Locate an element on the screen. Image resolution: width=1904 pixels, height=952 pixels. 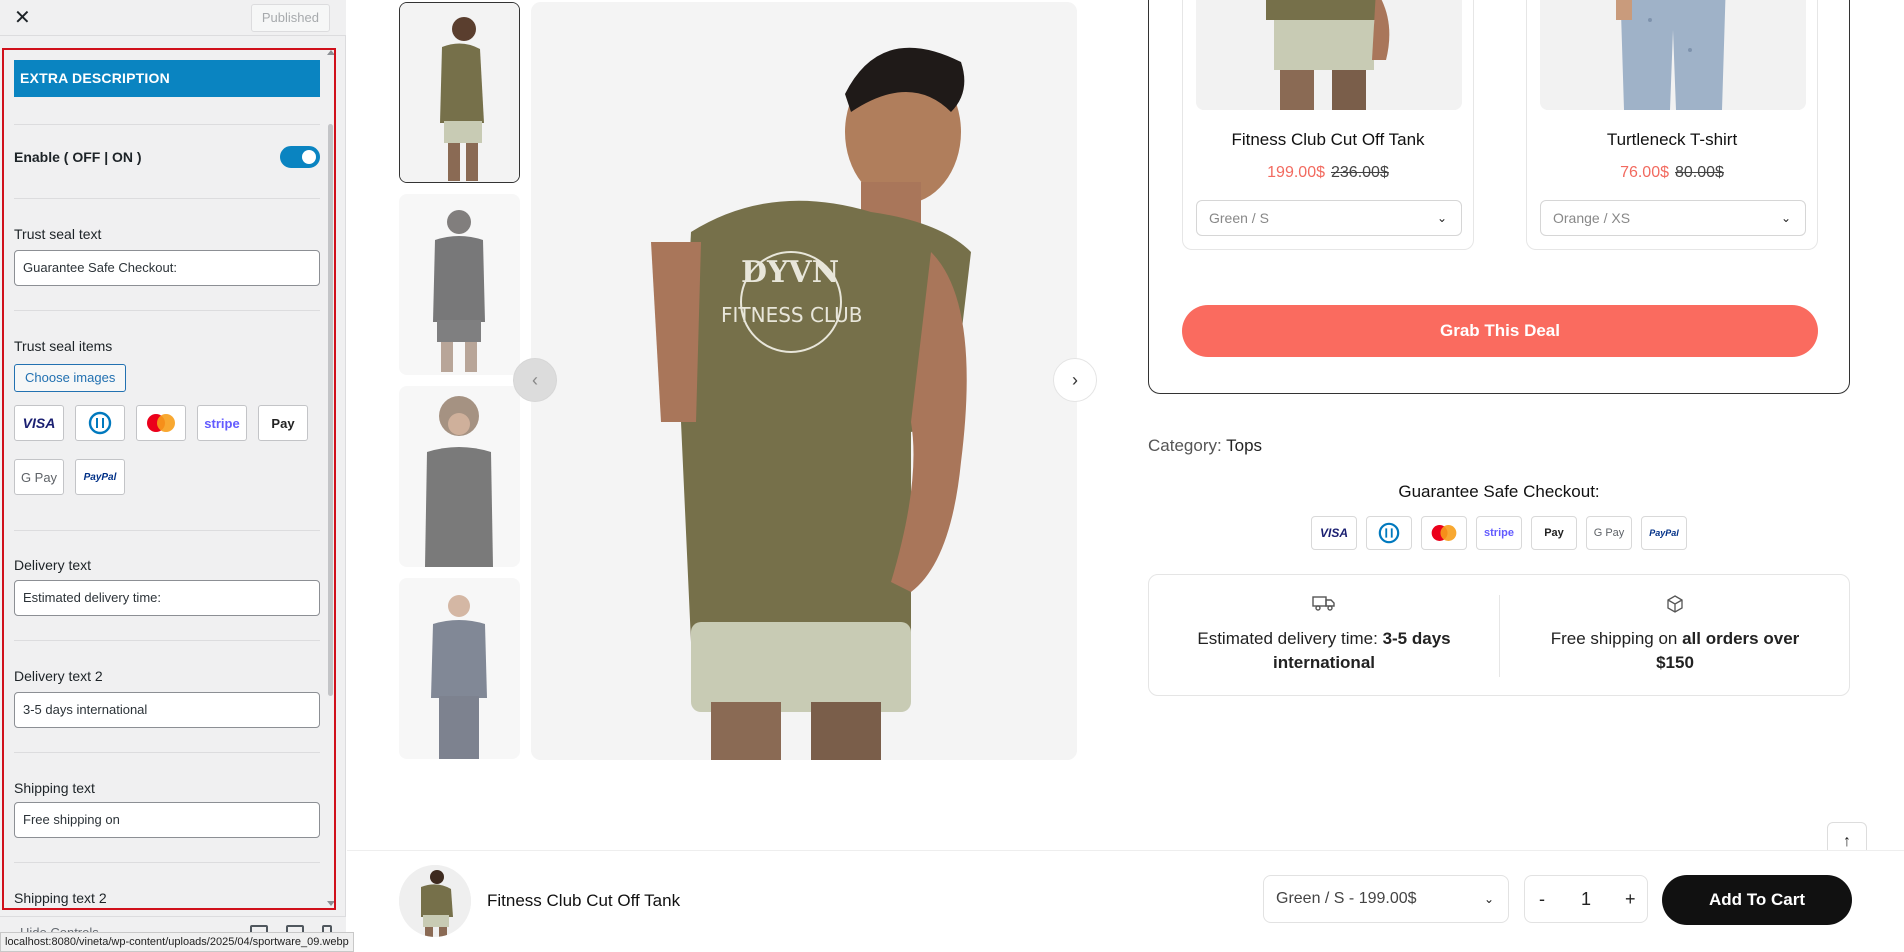
qty-value: 1 is located at coordinates (1586, 899).